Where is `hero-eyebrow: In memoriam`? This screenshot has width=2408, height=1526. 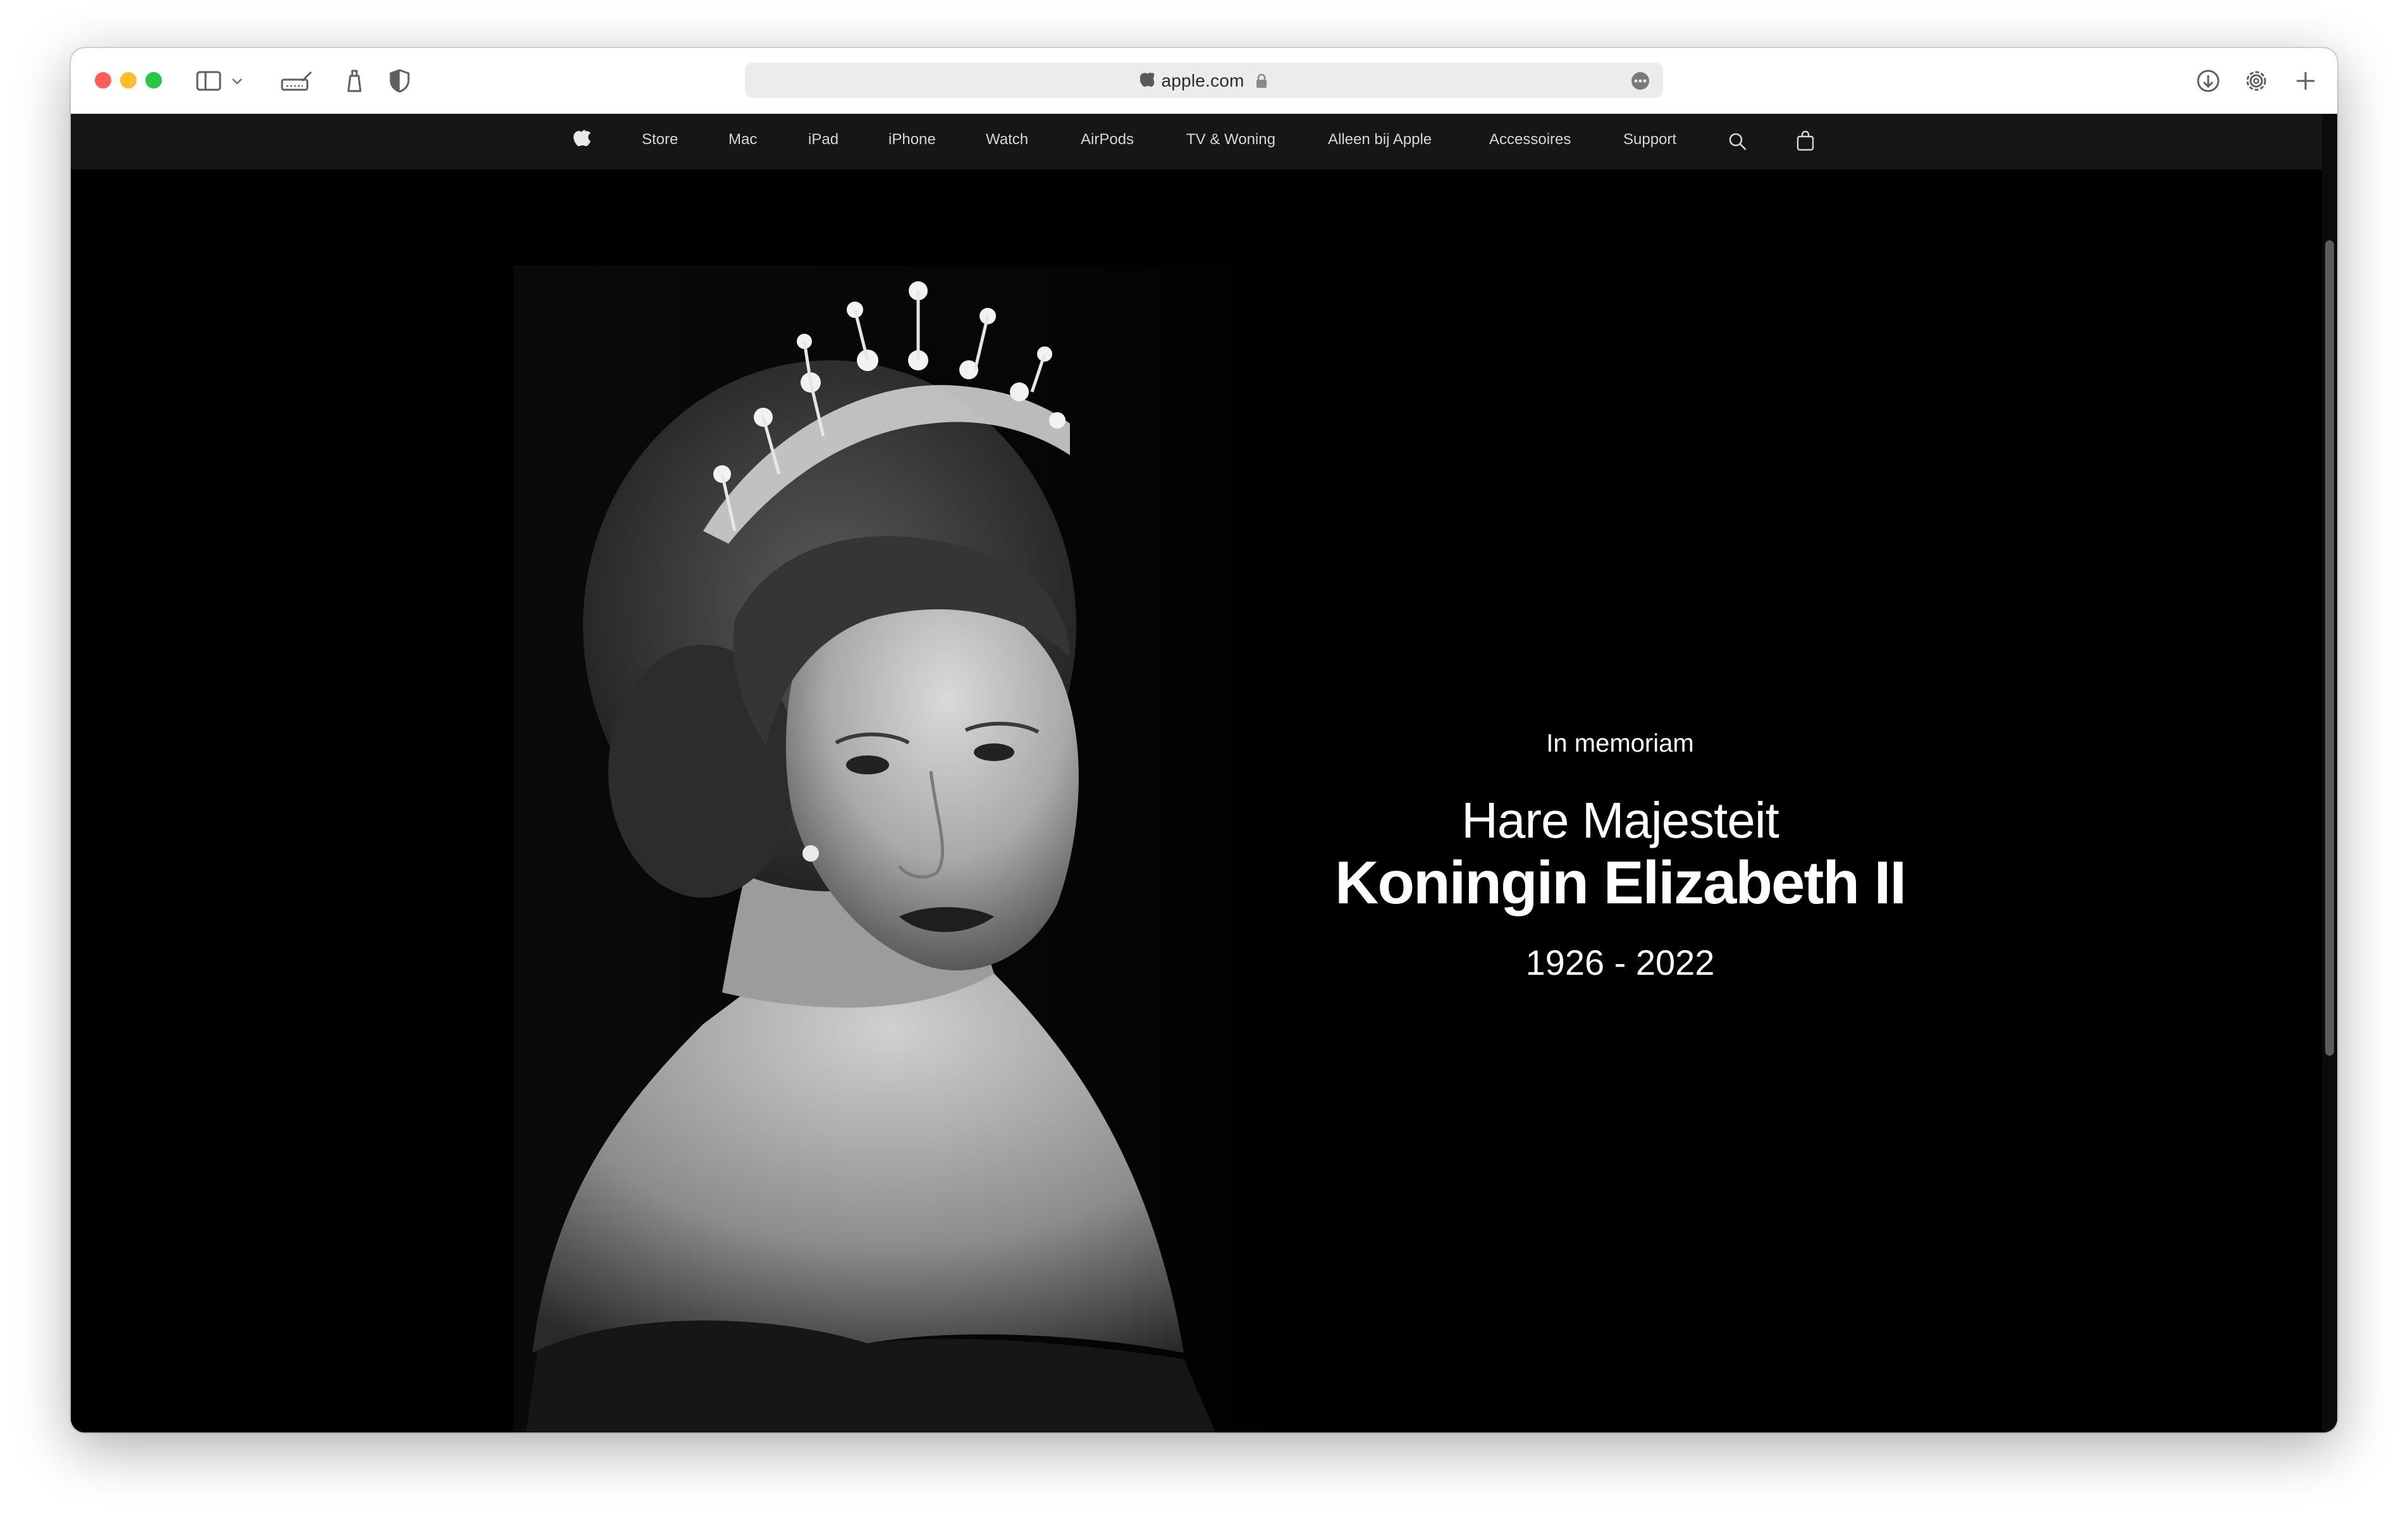
hero-eyebrow: In memoriam is located at coordinates (1620, 743).